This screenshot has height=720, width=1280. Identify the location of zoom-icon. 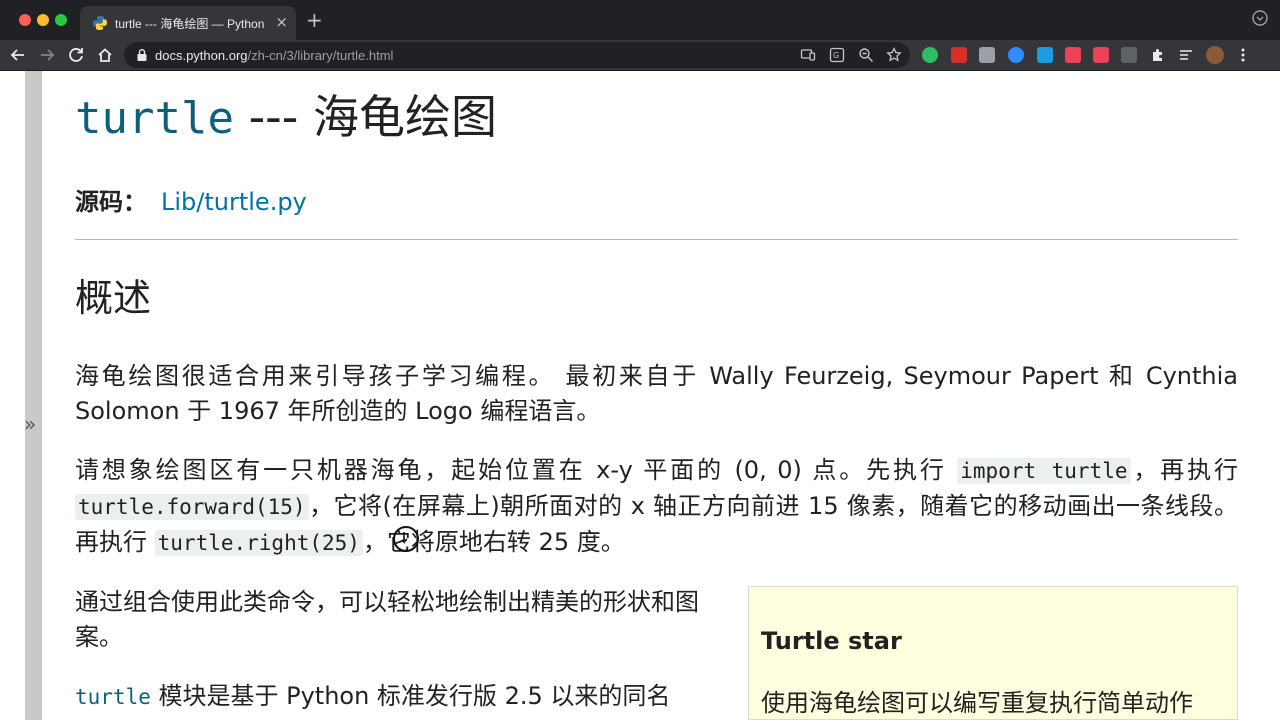
(866, 55).